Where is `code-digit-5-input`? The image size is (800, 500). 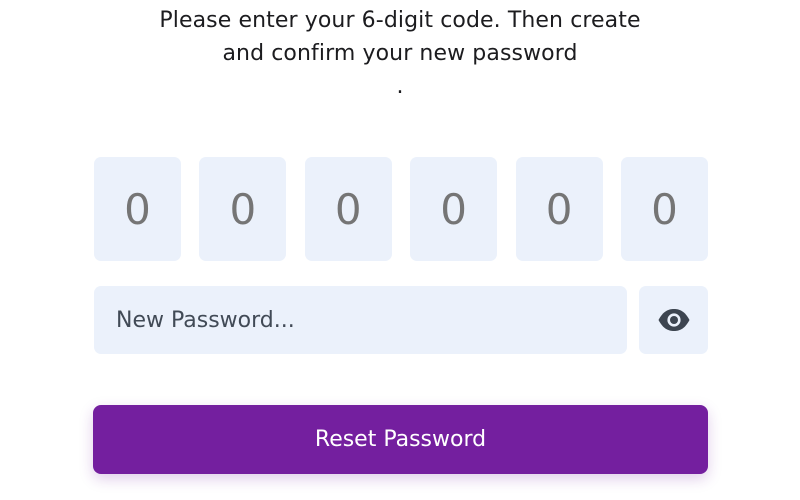 code-digit-5-input is located at coordinates (559, 209).